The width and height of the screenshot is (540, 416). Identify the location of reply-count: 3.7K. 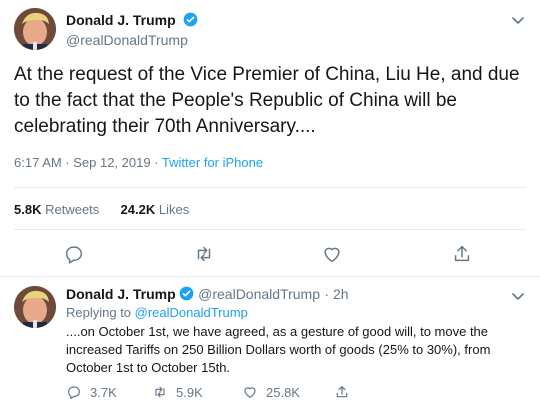
(103, 392).